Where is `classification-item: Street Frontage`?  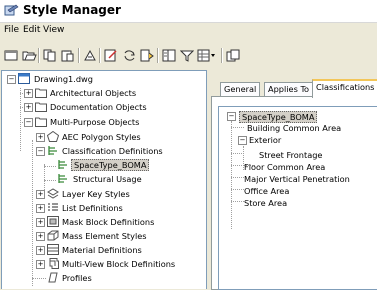 classification-item: Street Frontage is located at coordinates (290, 155).